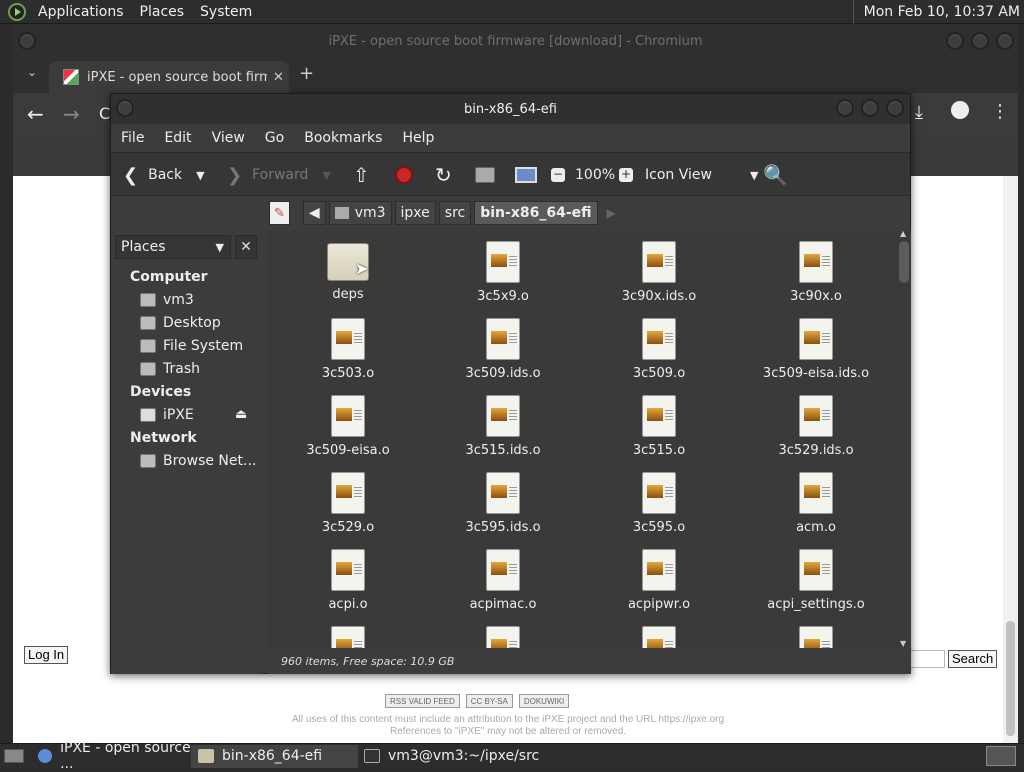 The height and width of the screenshot is (772, 1024). What do you see at coordinates (418, 138) in the screenshot?
I see `fm-menu-help: Help` at bounding box center [418, 138].